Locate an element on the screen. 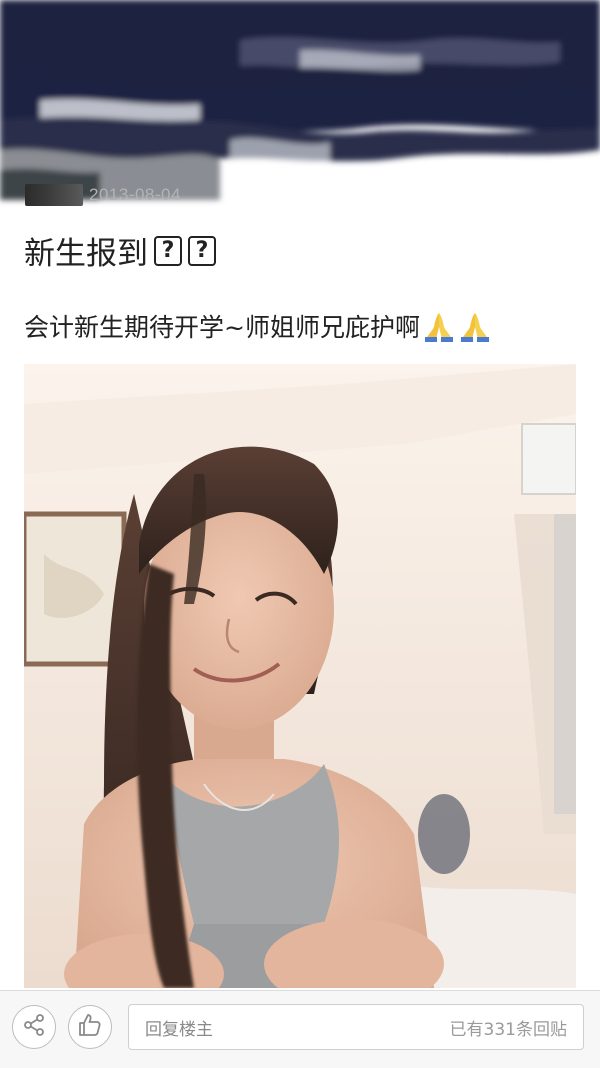  share-icon is located at coordinates (34, 1027).